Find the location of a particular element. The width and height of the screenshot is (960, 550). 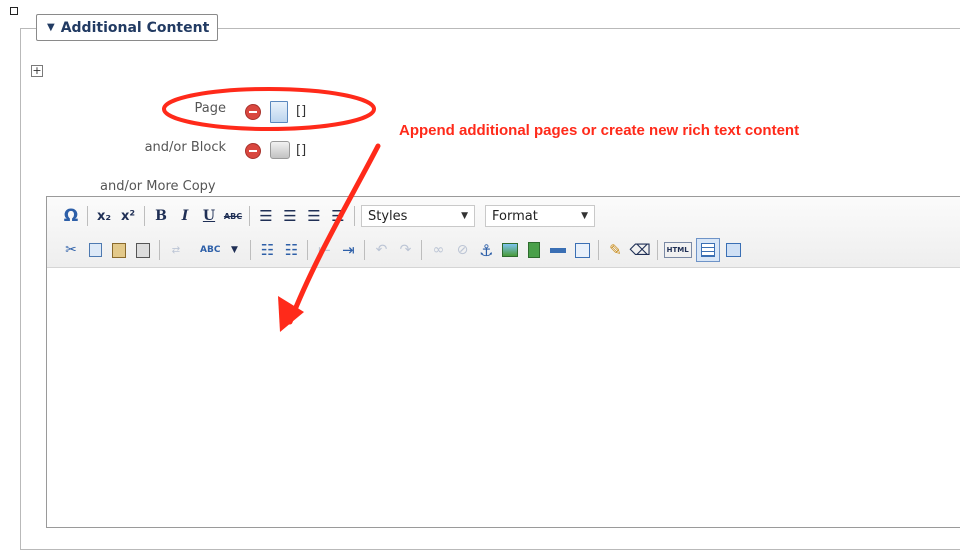

form-icon is located at coordinates (582, 250).